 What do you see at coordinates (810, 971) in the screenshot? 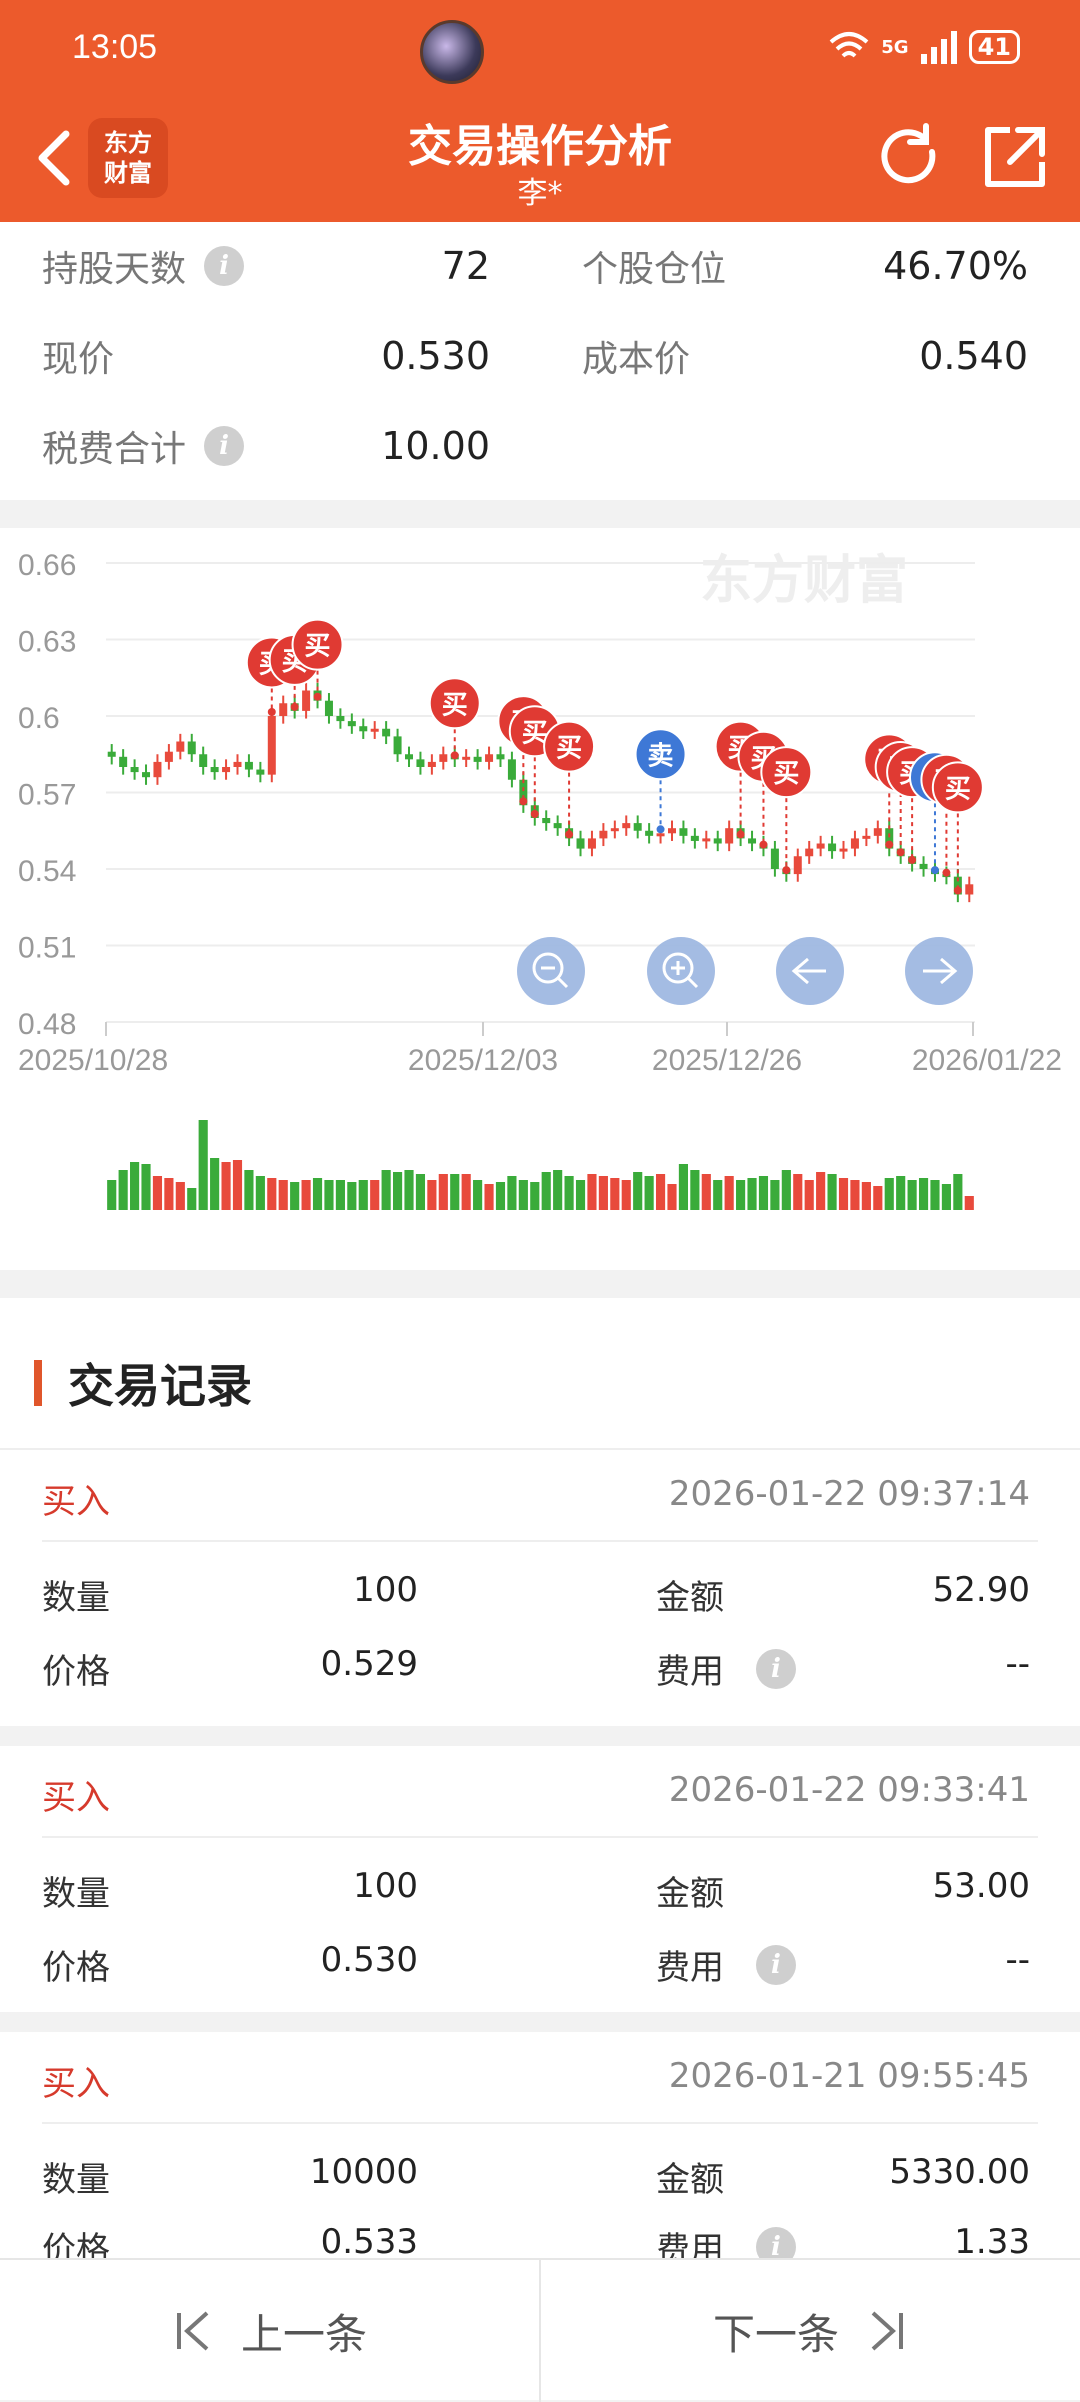
I see `pan-left-button` at bounding box center [810, 971].